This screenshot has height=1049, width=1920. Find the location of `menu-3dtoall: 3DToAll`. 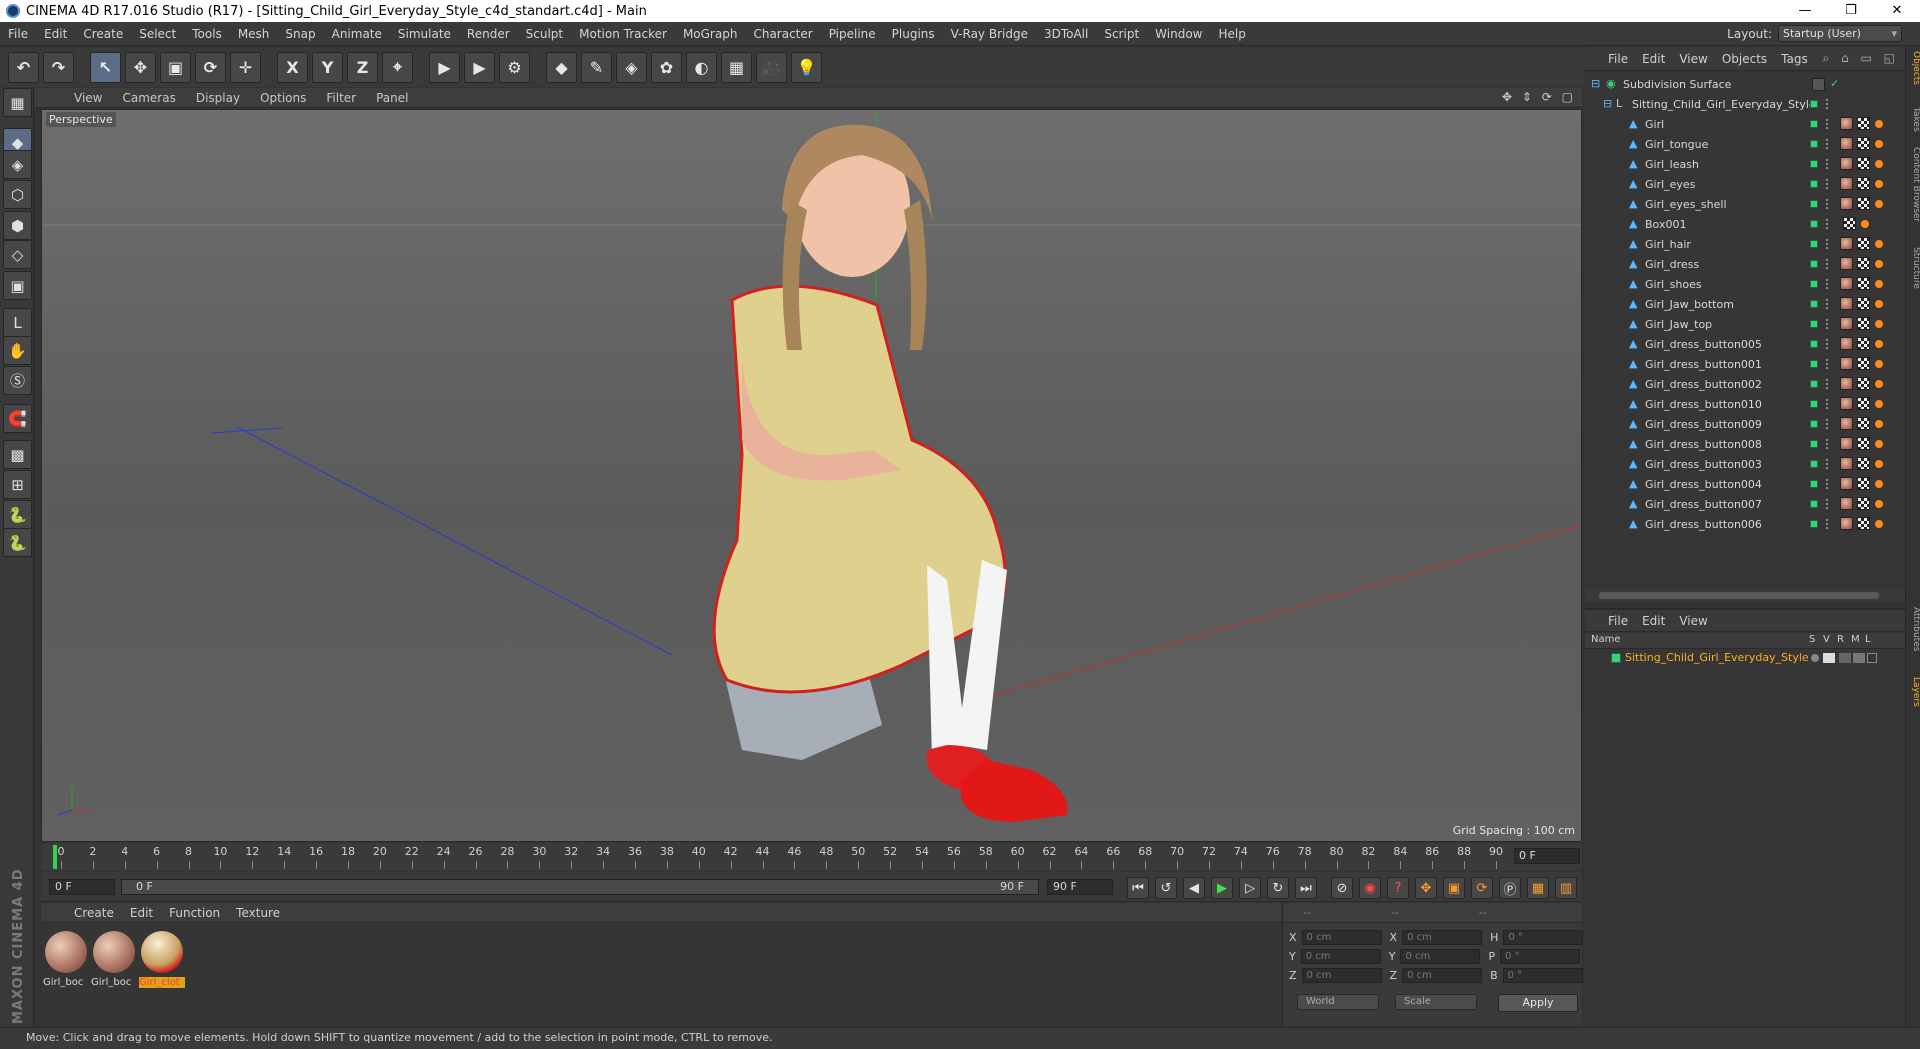

menu-3dtoall: 3DToAll is located at coordinates (1066, 34).